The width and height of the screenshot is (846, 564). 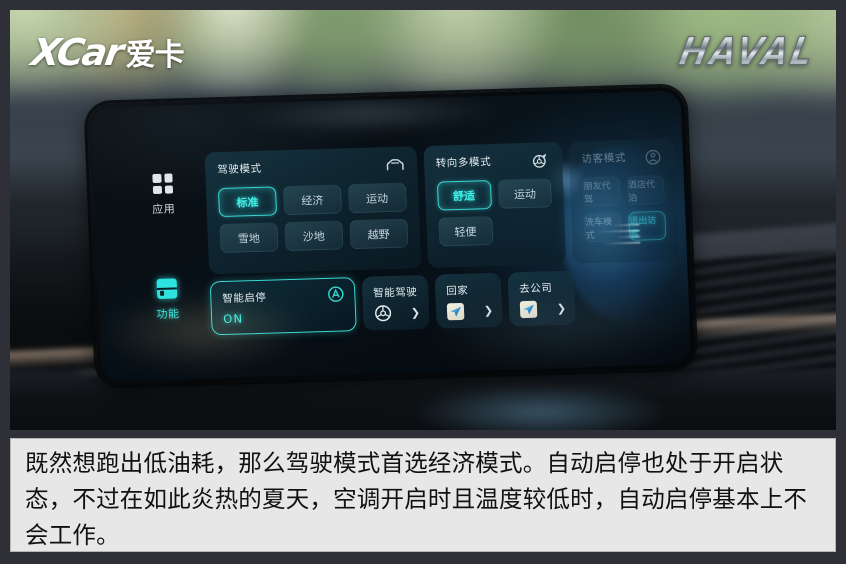 I want to click on mode-button-economy: 经济, so click(x=312, y=200).